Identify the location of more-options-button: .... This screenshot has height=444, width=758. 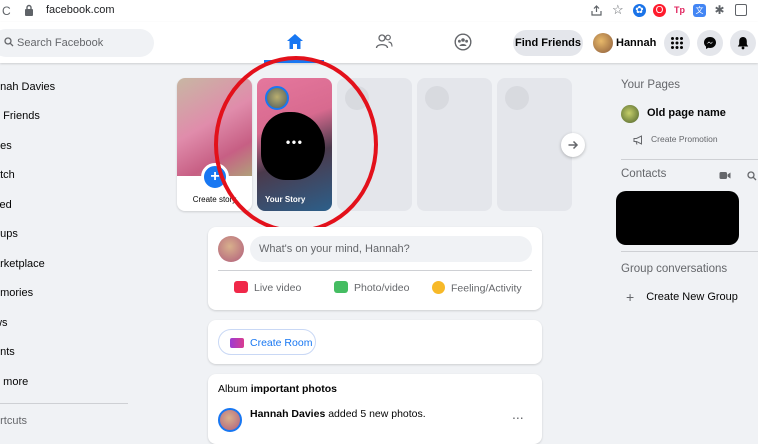
(518, 414).